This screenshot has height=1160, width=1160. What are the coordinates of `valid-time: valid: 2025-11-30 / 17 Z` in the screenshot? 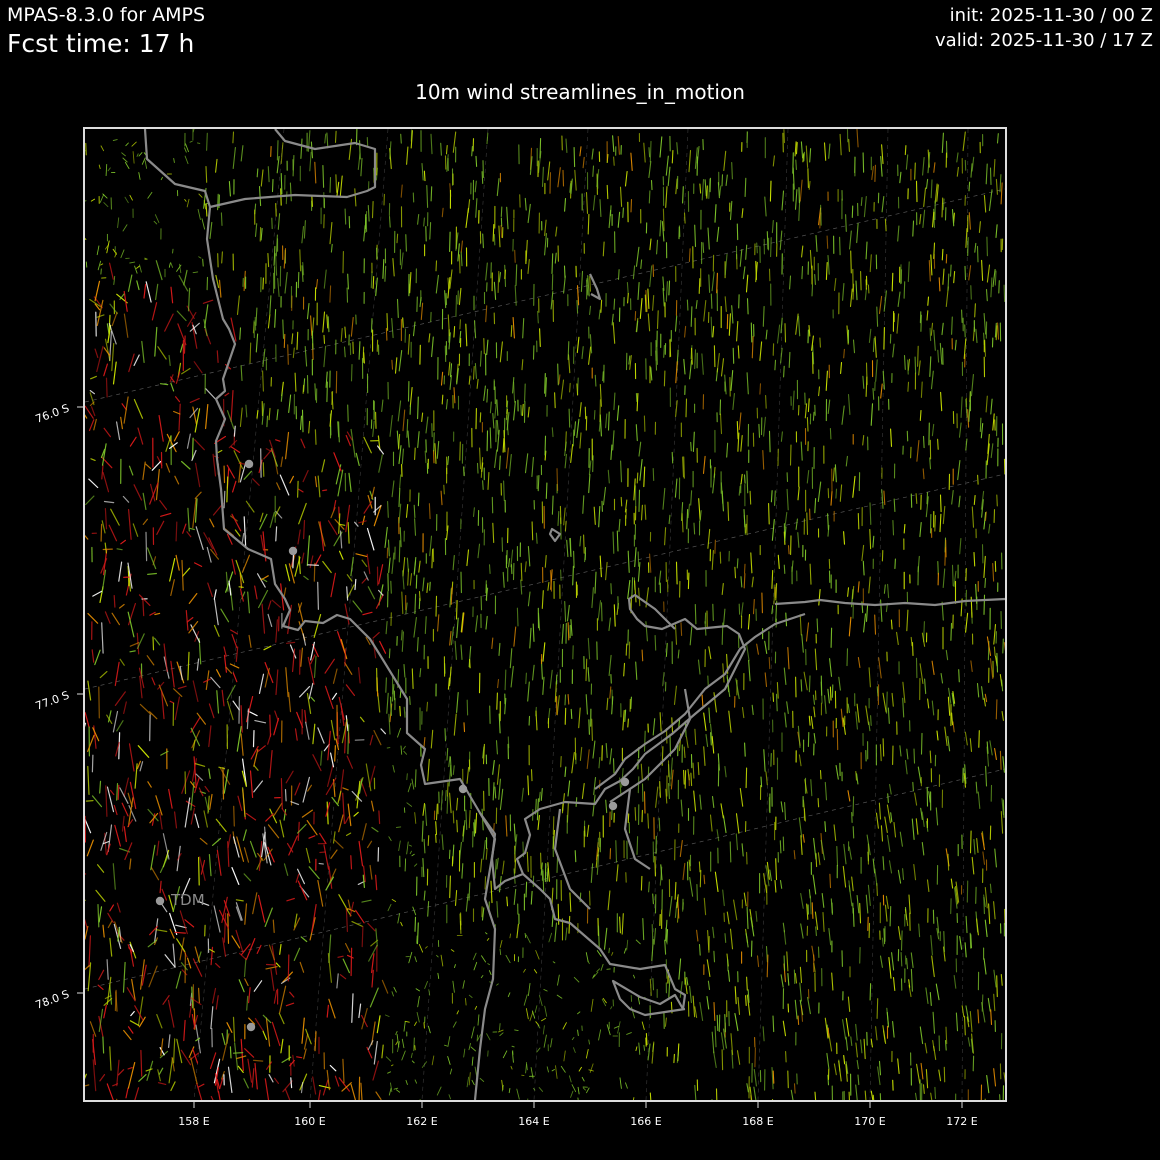 It's located at (1044, 40).